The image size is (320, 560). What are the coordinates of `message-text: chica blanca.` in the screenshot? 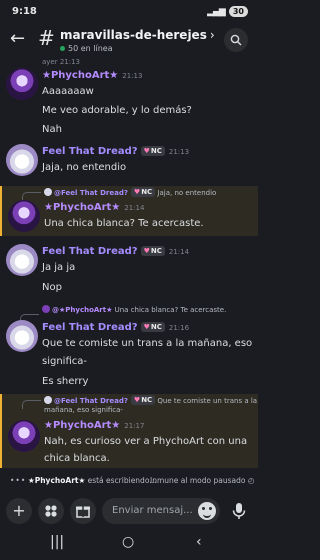 It's located at (77, 458).